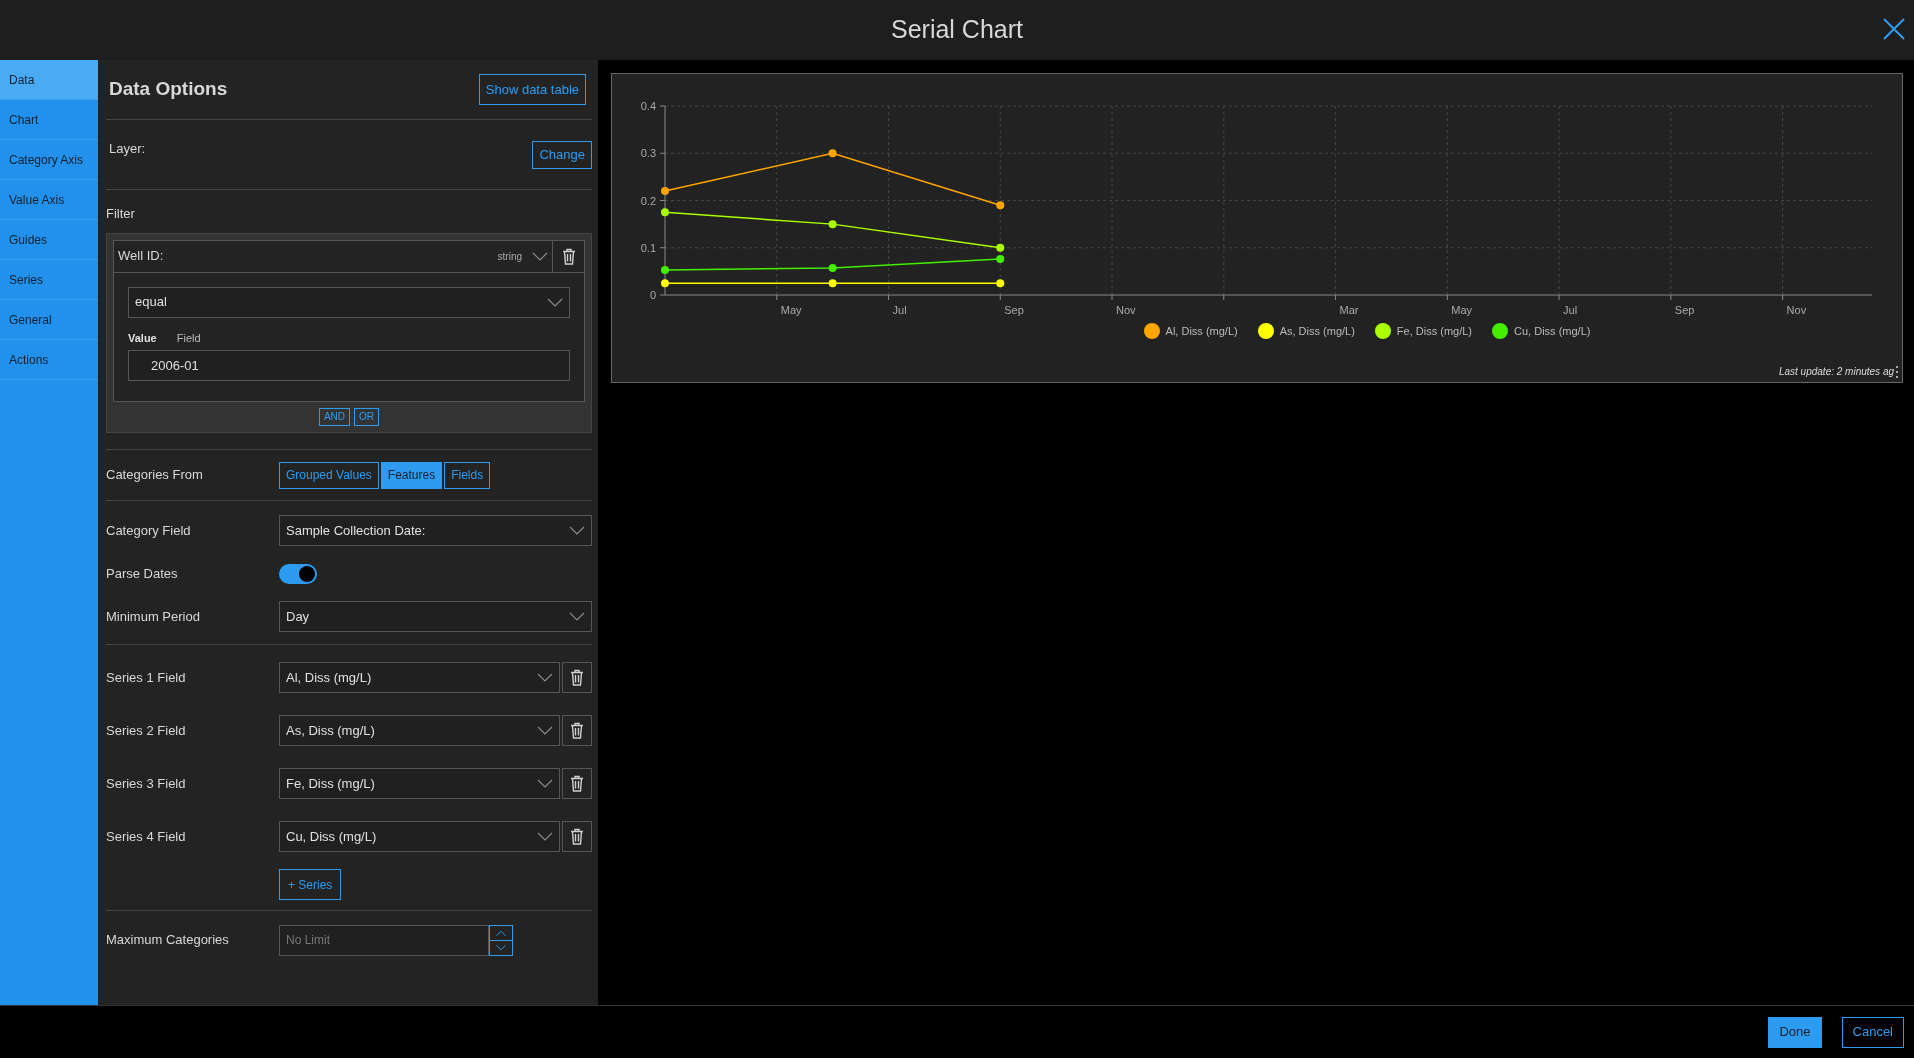 This screenshot has height=1058, width=1914. What do you see at coordinates (1897, 371) in the screenshot?
I see `resize-grip-icon` at bounding box center [1897, 371].